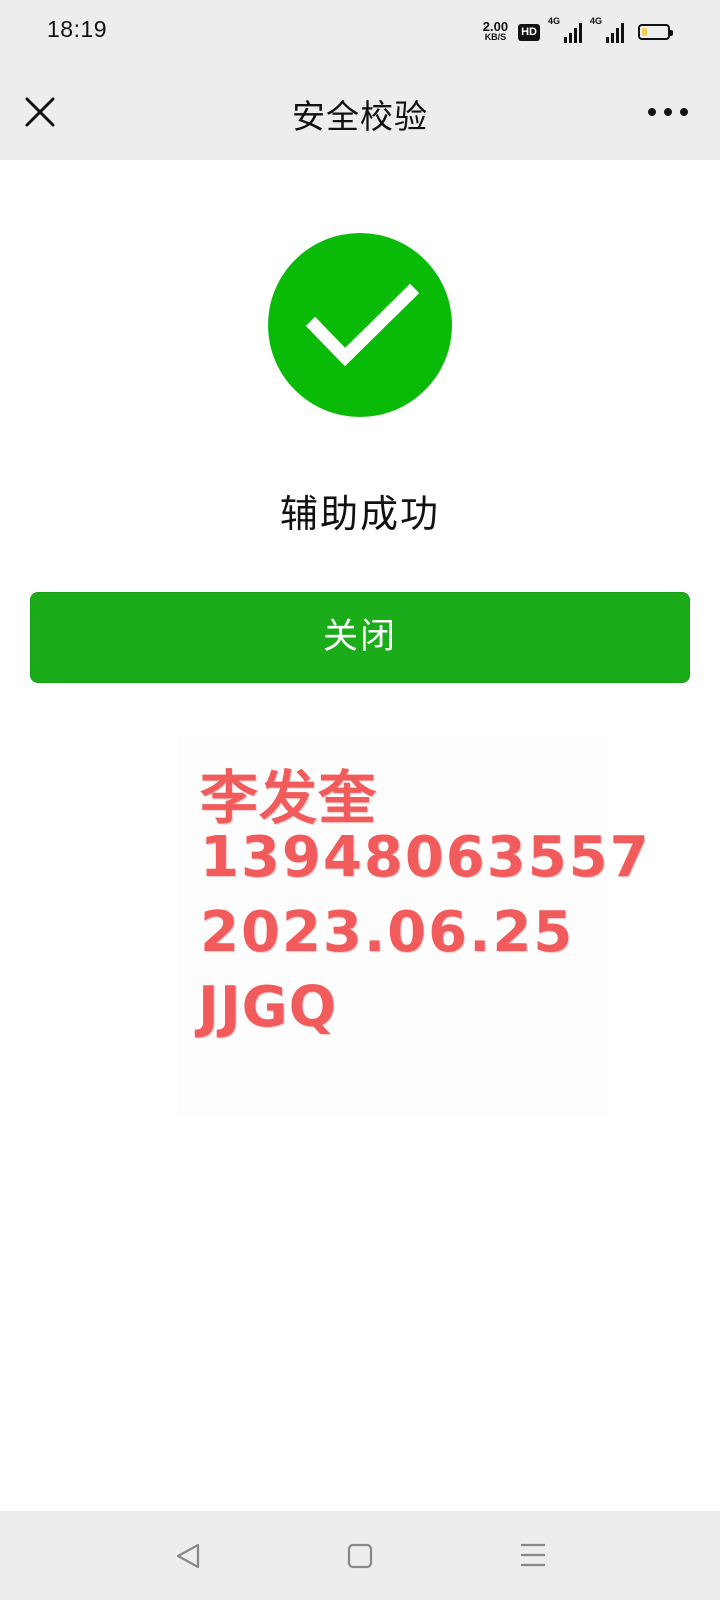 Image resolution: width=720 pixels, height=1600 pixels. Describe the element at coordinates (268, 1007) in the screenshot. I see `watermark-code: JJGQ` at that location.